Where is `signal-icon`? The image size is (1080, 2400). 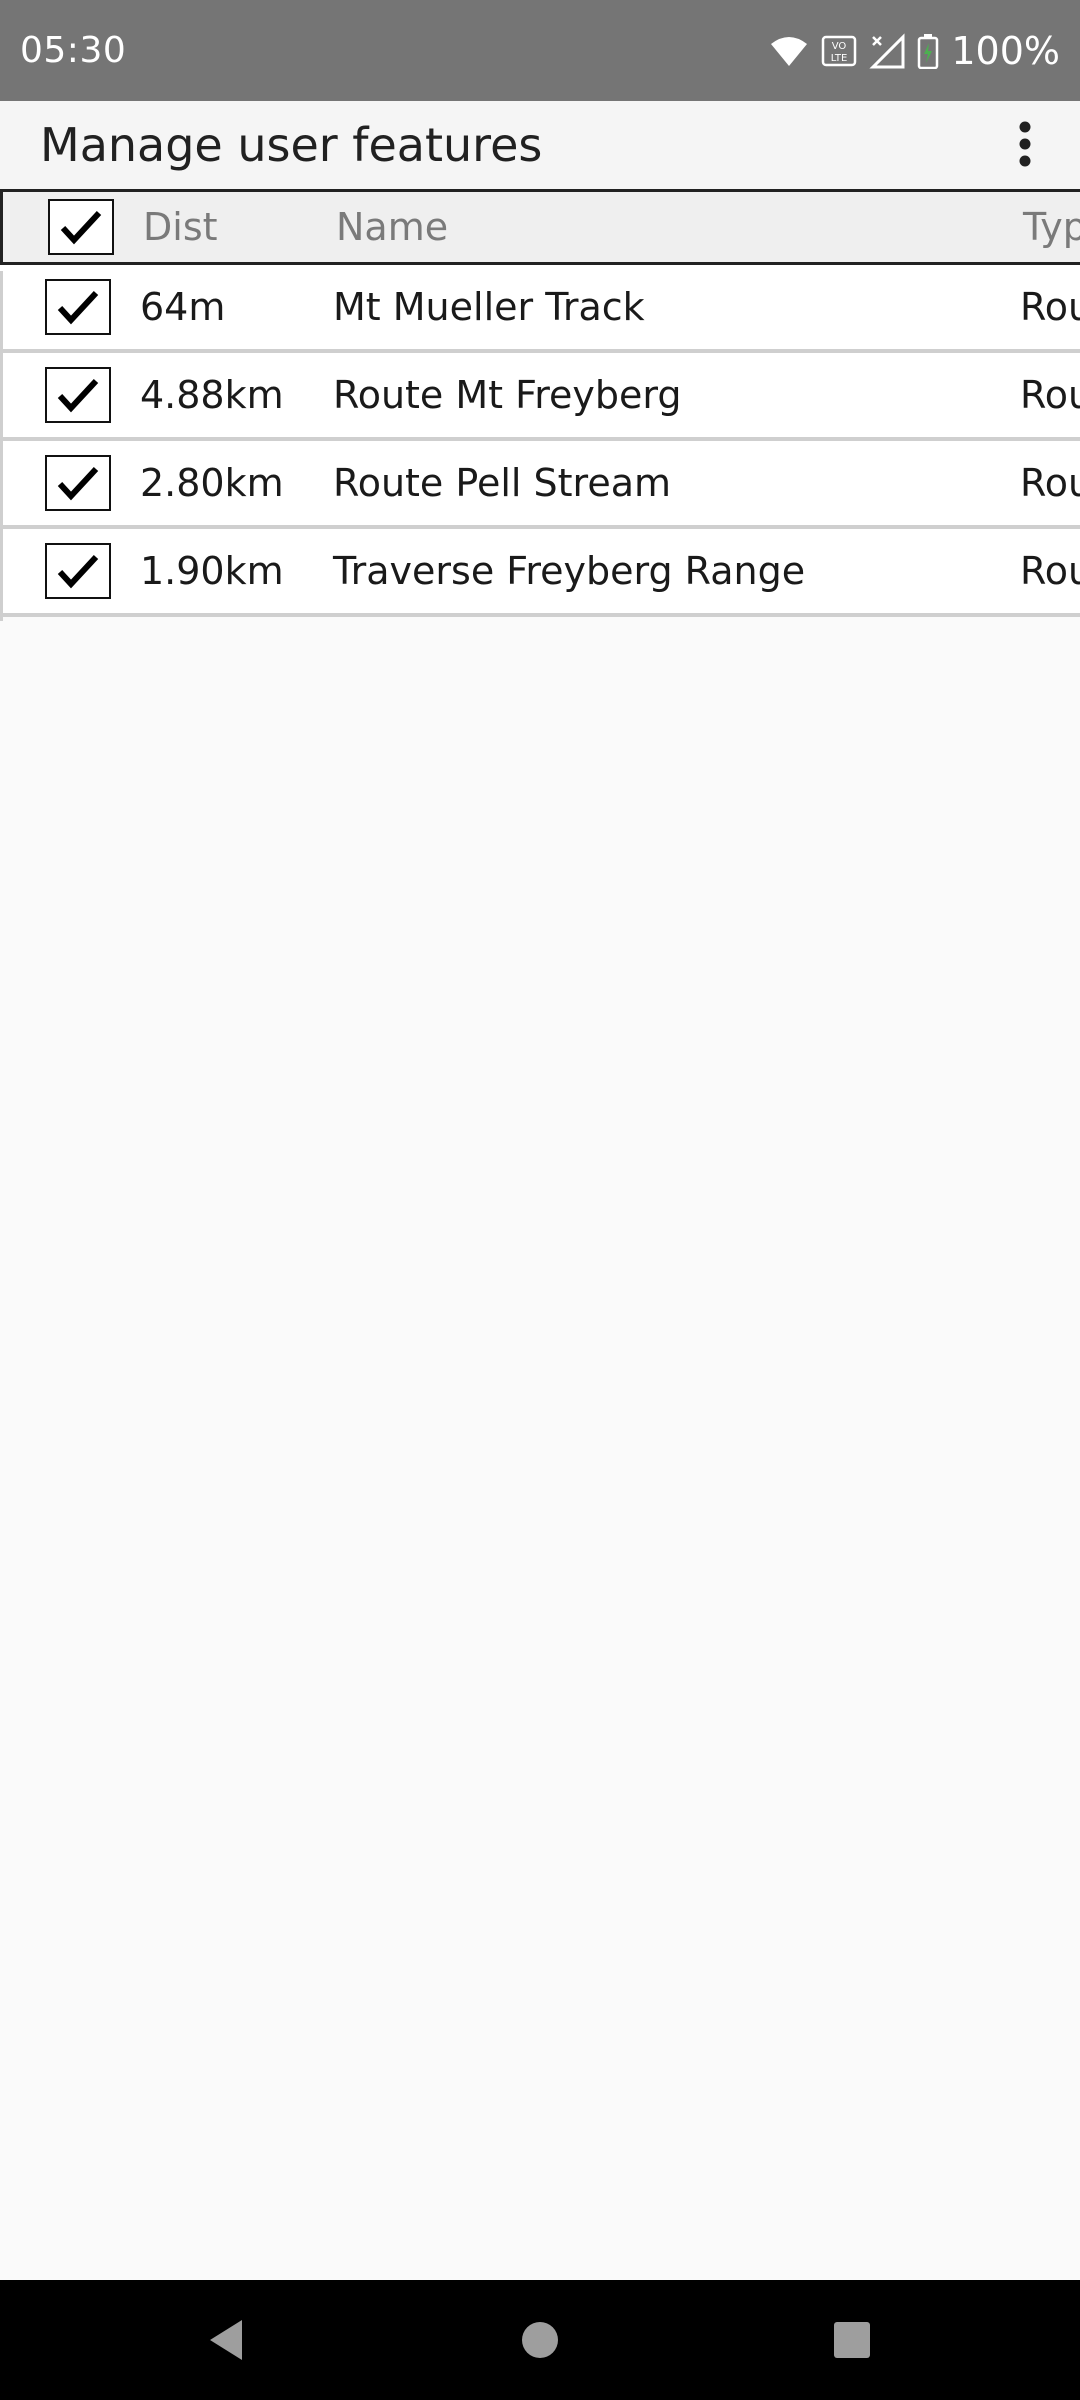
signal-icon is located at coordinates (887, 50).